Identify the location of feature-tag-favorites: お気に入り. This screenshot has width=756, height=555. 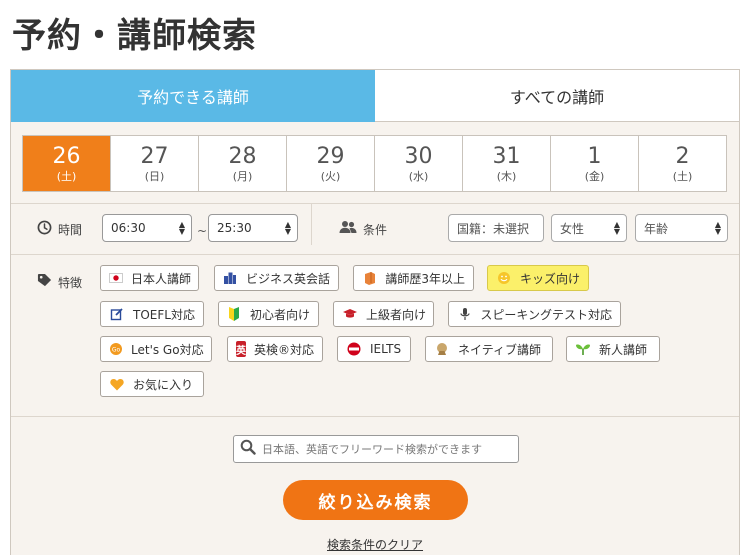
(152, 384).